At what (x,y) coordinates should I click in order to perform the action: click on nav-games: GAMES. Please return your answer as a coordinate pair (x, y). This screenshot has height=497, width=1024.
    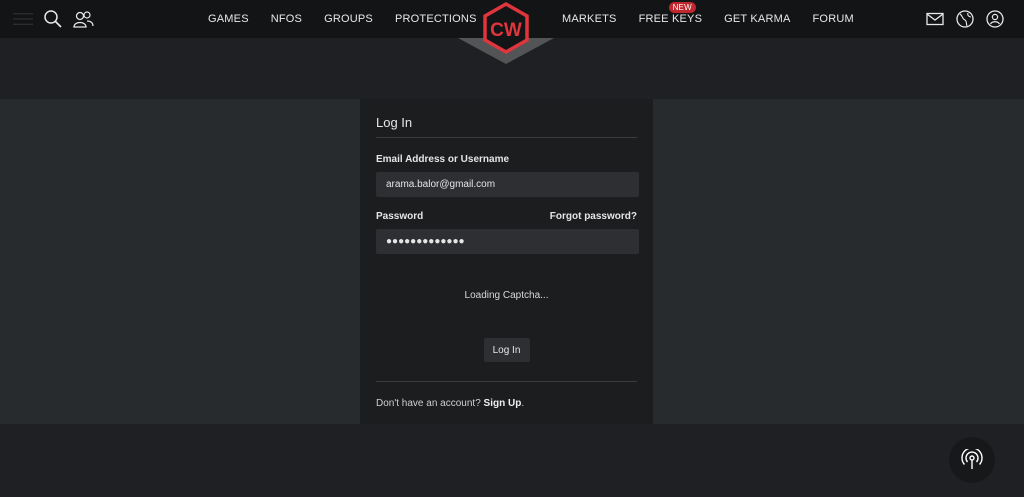
    Looking at the image, I should click on (228, 19).